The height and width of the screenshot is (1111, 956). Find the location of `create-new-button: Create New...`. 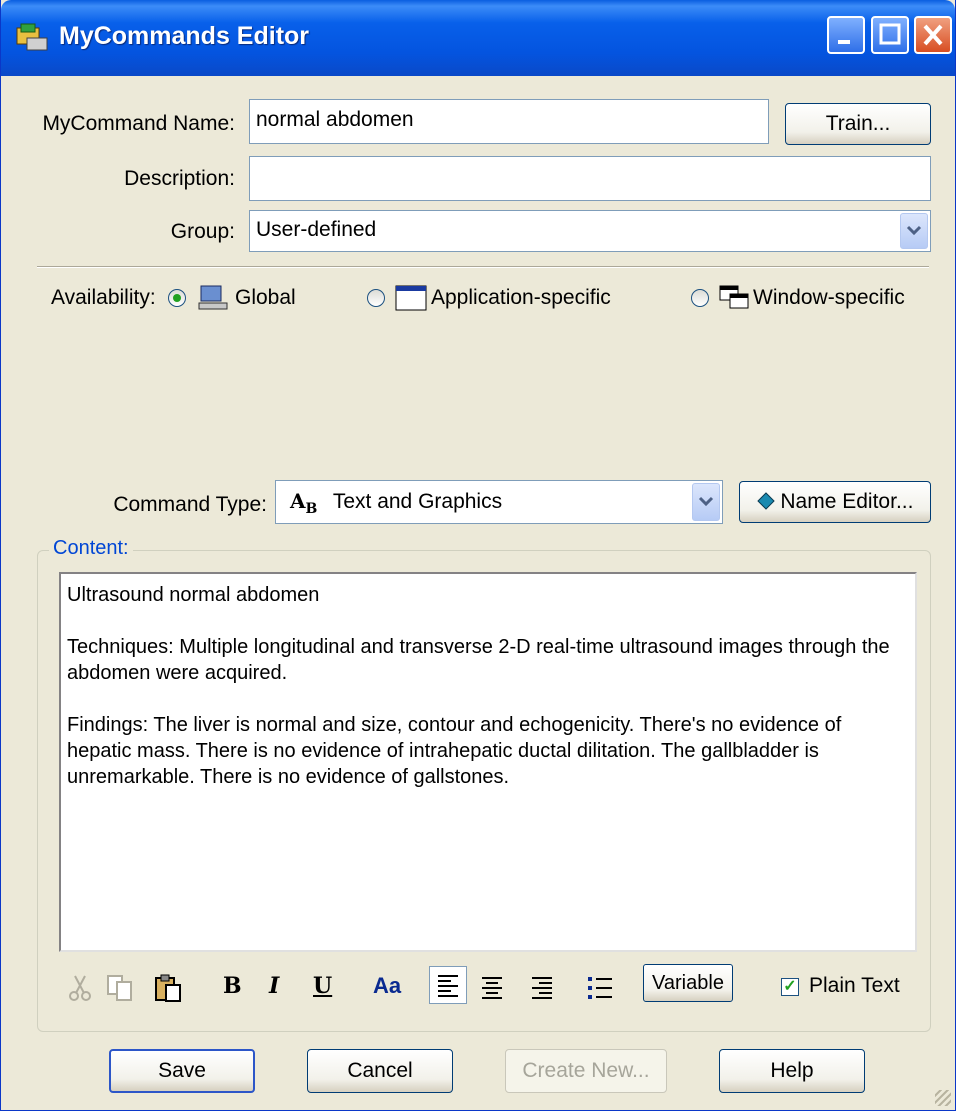

create-new-button: Create New... is located at coordinates (586, 1071).